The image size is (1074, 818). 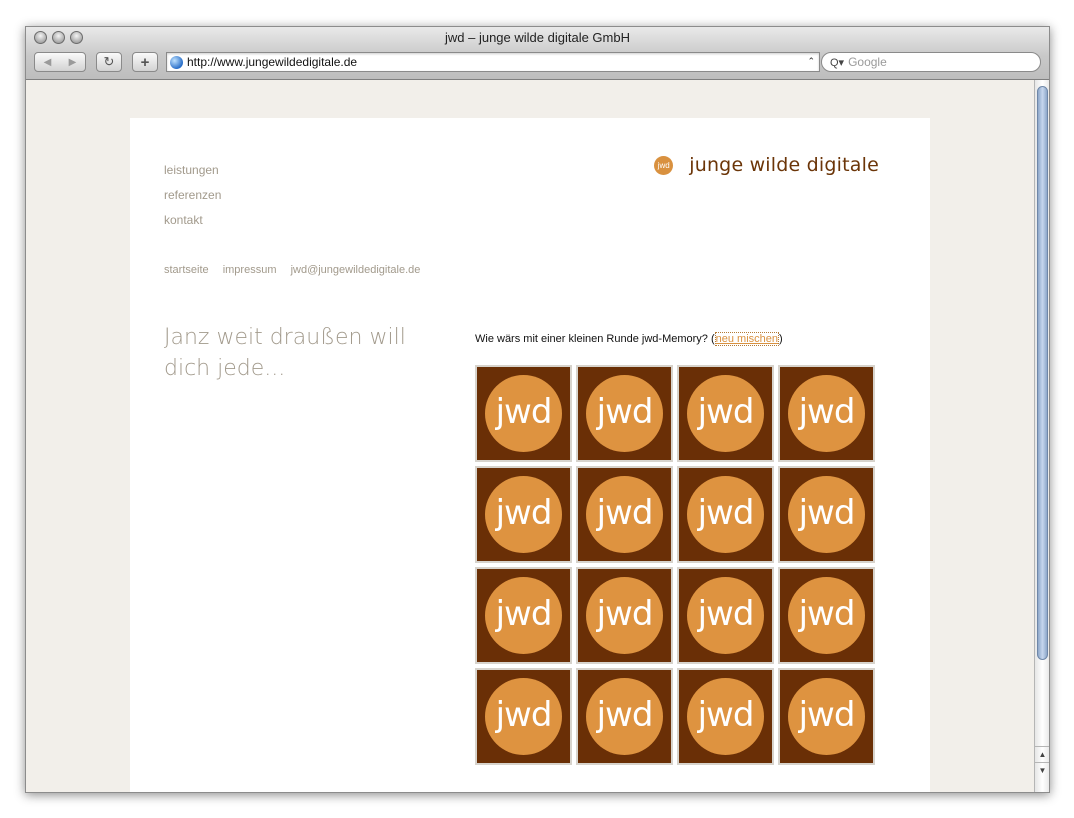 What do you see at coordinates (250, 270) in the screenshot?
I see `subnav-link-impressum: impressum` at bounding box center [250, 270].